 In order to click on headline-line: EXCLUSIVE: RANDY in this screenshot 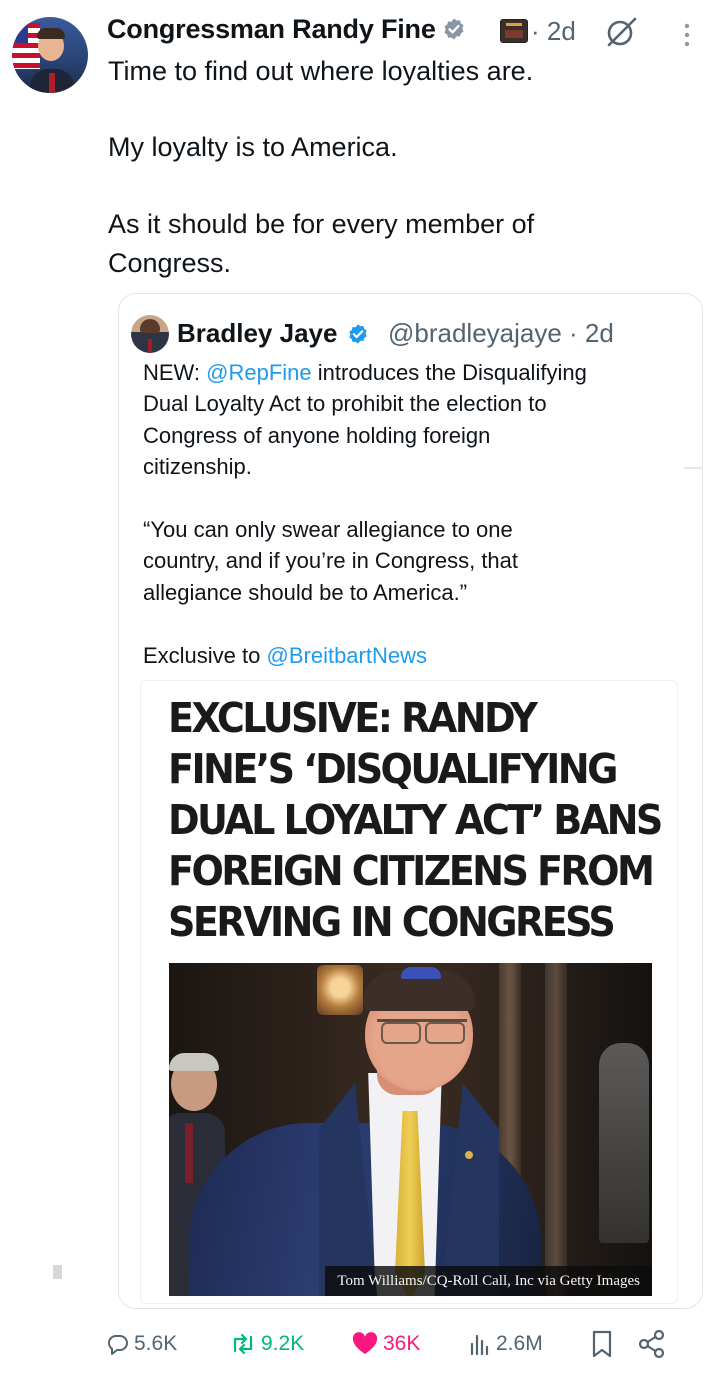, I will do `click(353, 718)`.